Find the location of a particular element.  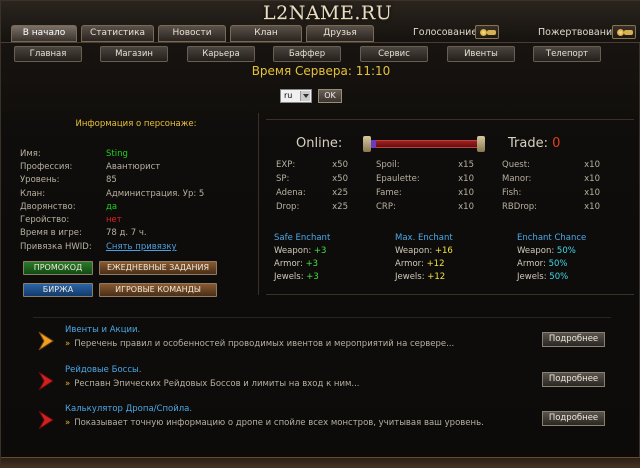

enchant-chance-title: Enchant Chance is located at coordinates (552, 238).